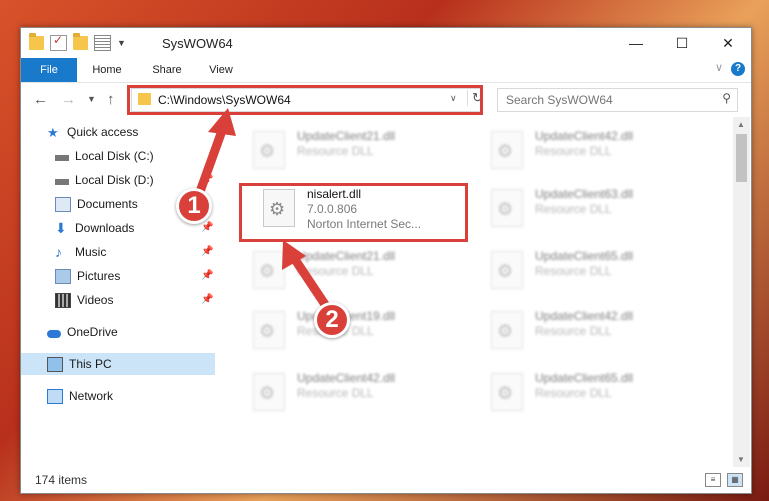 The width and height of the screenshot is (769, 501). I want to click on arrow-1-head, so click(222, 122).